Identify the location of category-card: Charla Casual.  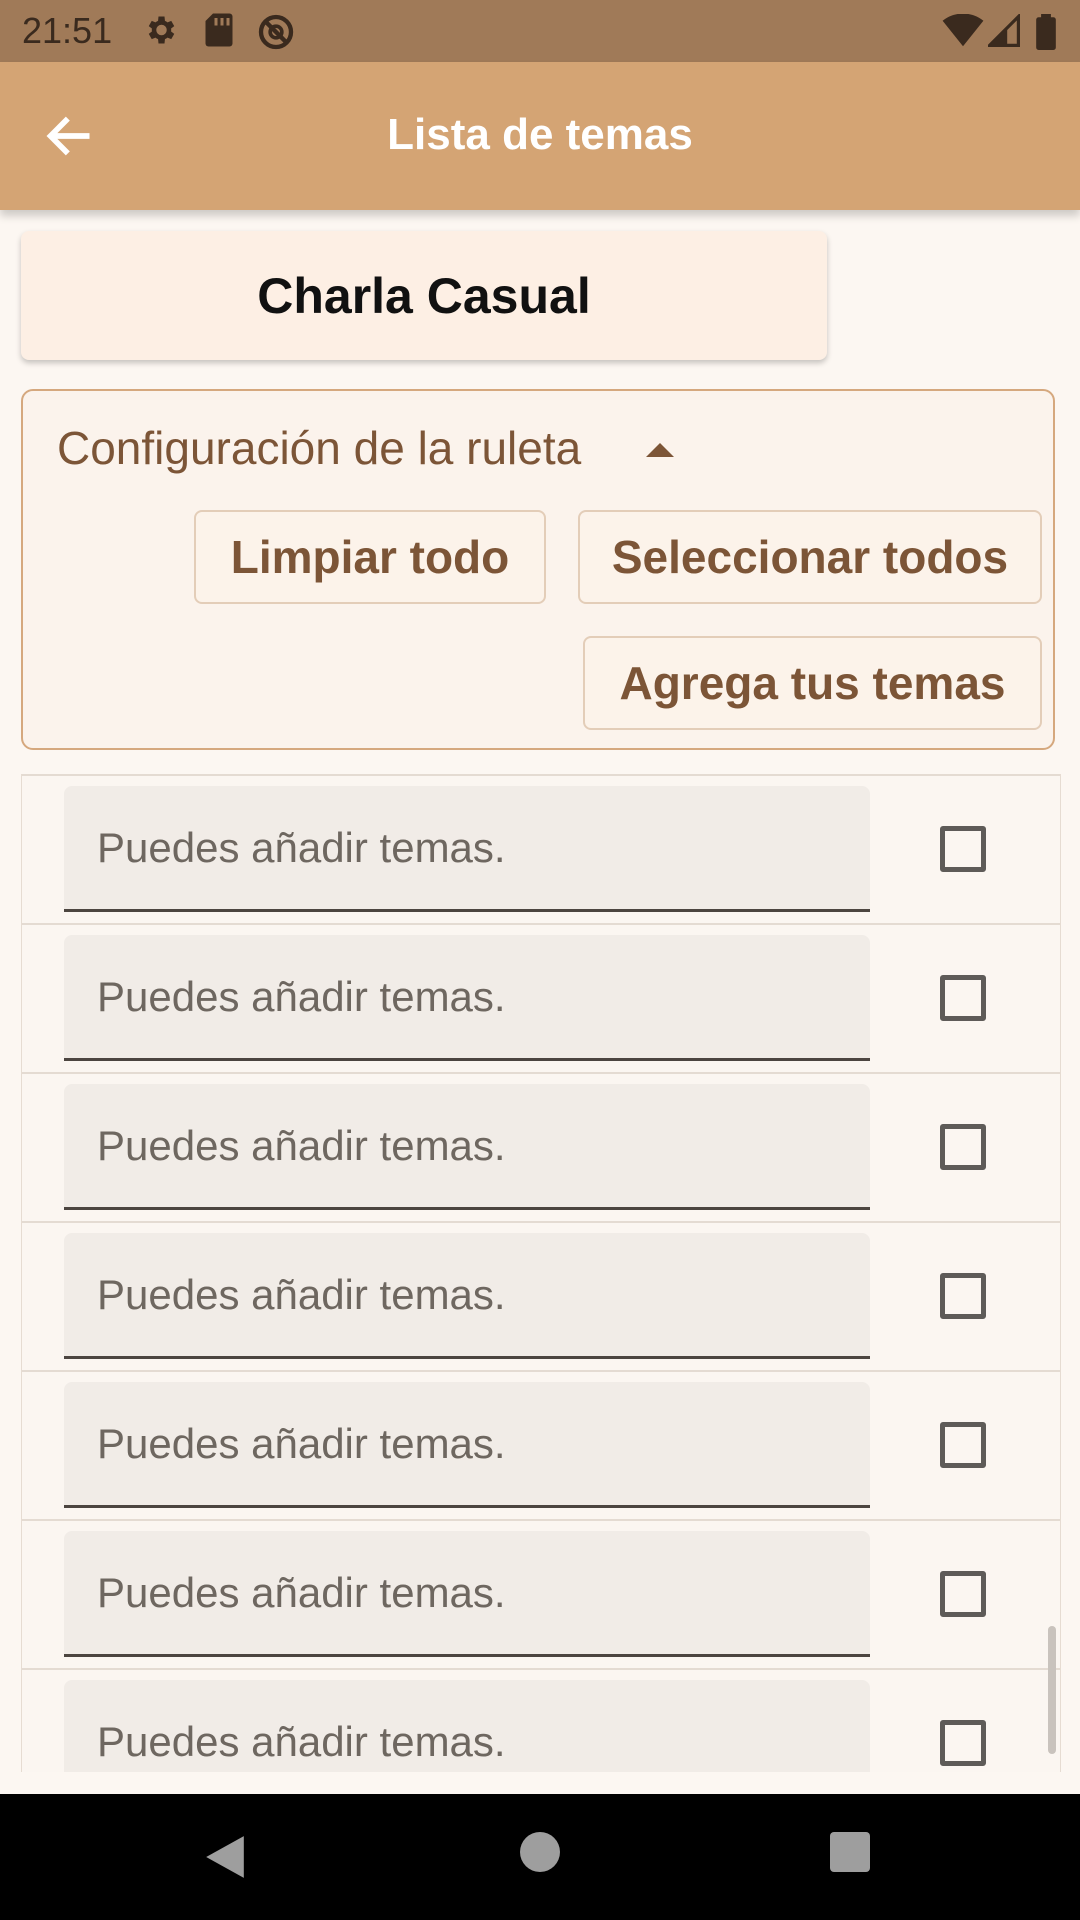
(424, 295).